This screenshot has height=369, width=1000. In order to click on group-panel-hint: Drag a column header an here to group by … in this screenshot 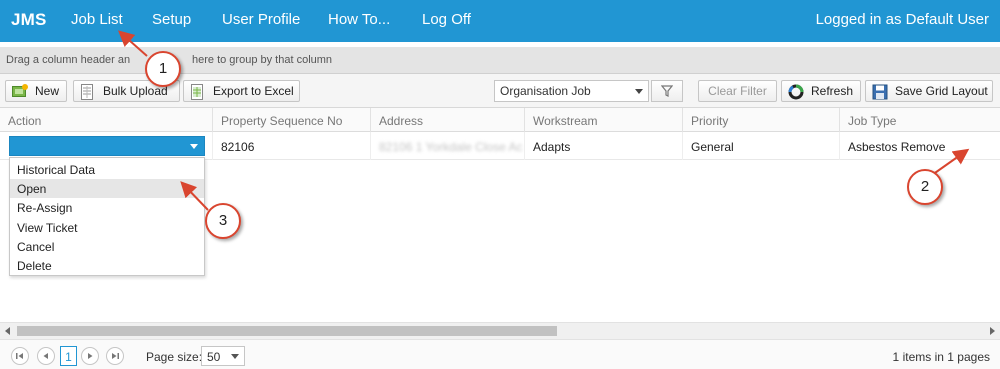, I will do `click(169, 60)`.